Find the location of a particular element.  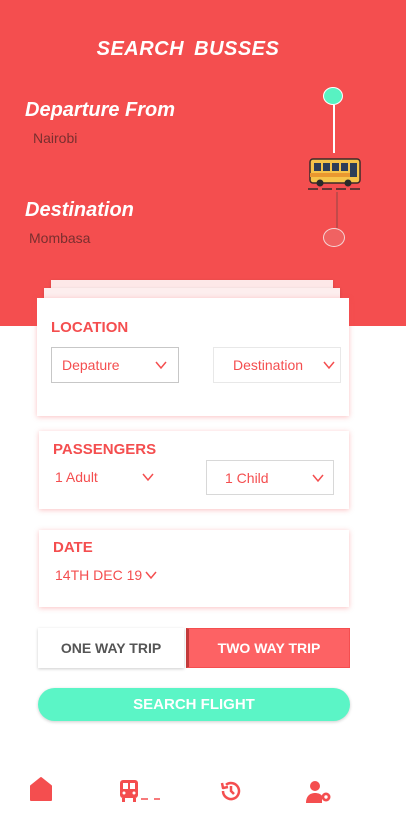

page-title: SEARCH BUSSES is located at coordinates (188, 49).